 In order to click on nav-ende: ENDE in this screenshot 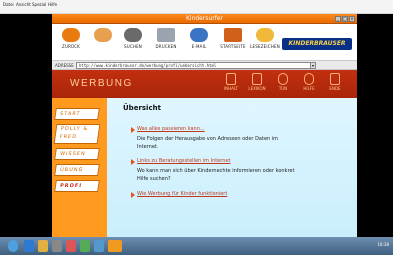, I will do `click(335, 85)`.